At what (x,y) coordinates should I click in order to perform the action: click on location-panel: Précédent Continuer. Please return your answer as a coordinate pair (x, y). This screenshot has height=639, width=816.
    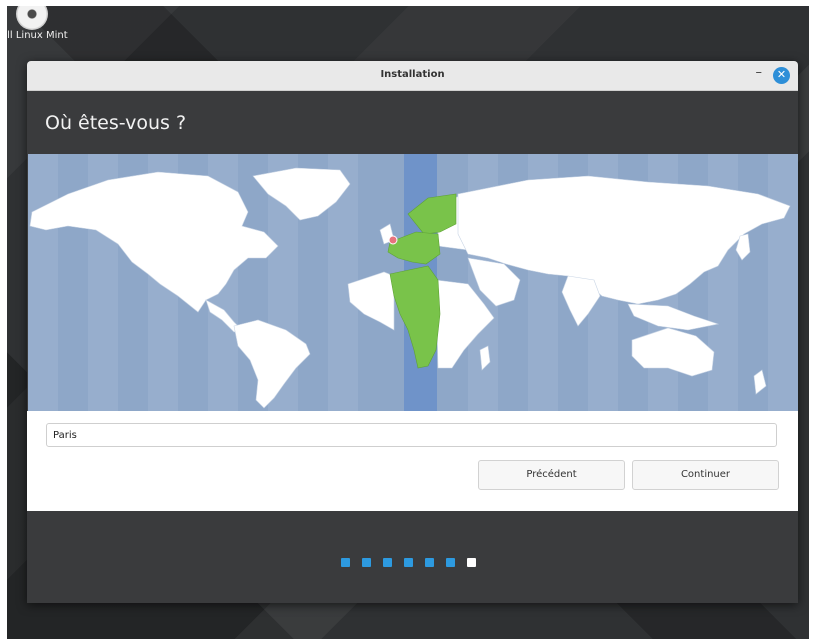
    Looking at the image, I should click on (412, 461).